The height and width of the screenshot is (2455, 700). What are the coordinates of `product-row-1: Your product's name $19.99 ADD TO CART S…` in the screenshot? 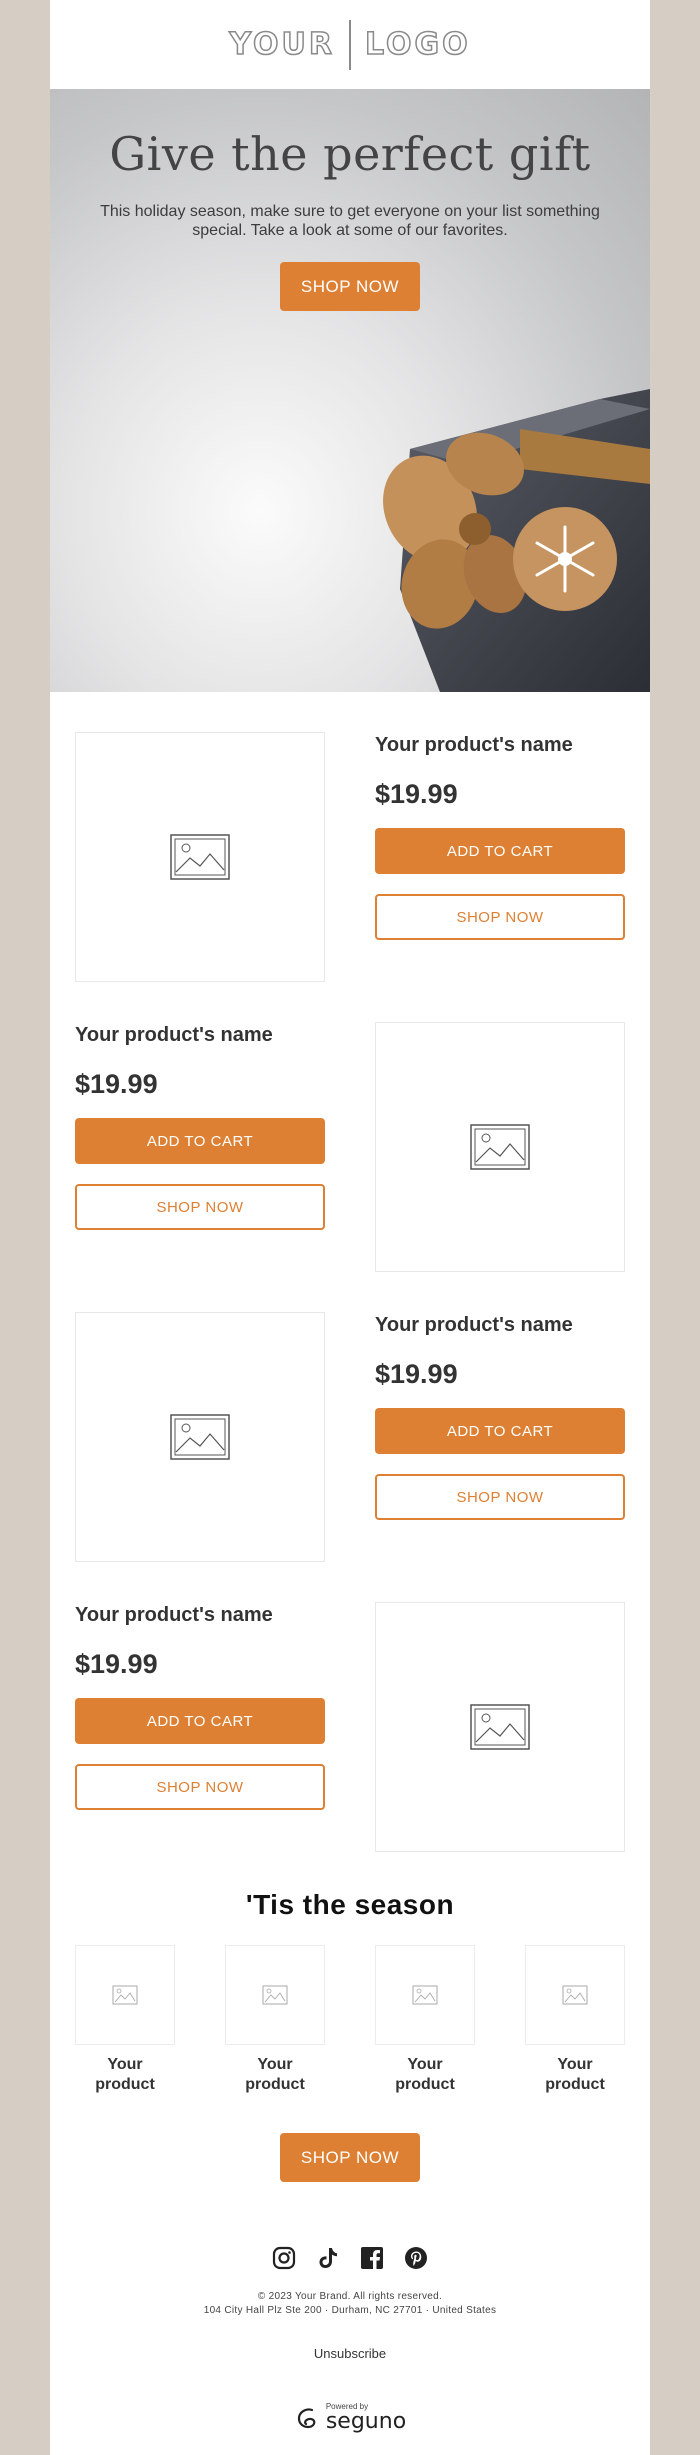 It's located at (350, 857).